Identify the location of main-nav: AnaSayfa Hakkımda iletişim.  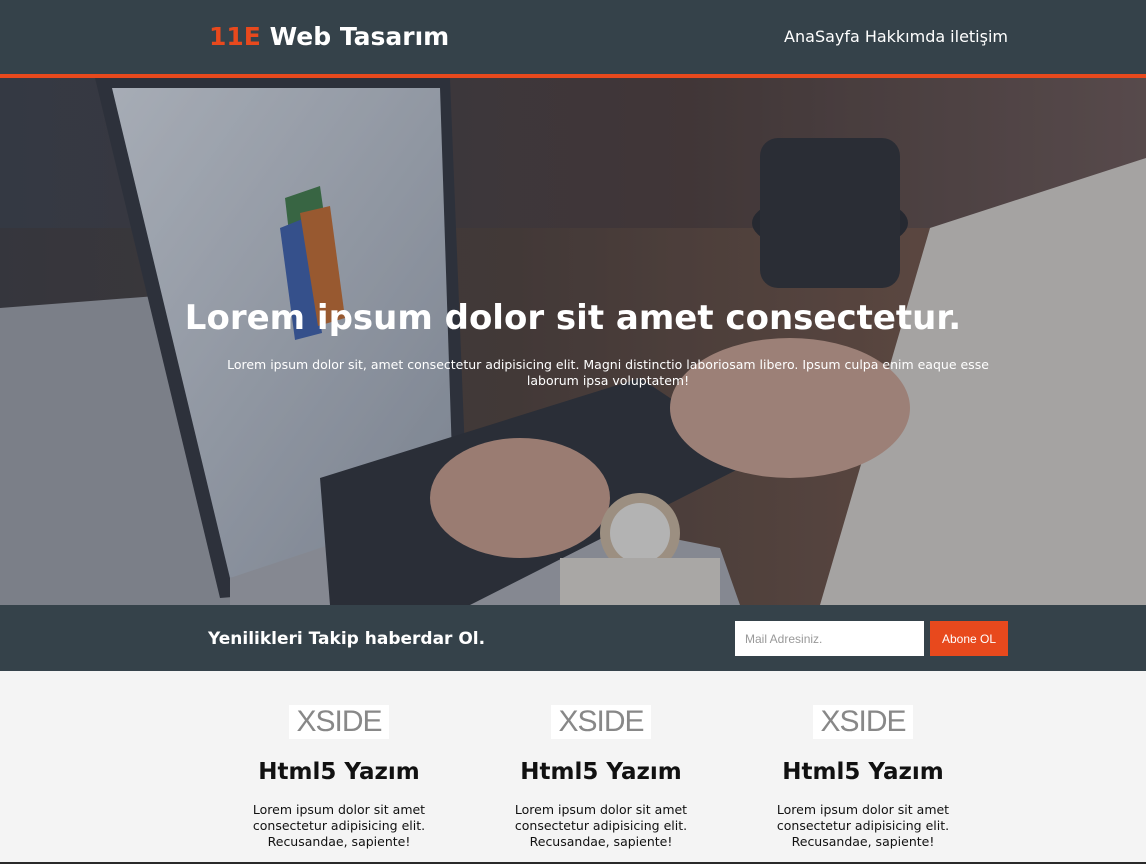
(896, 37).